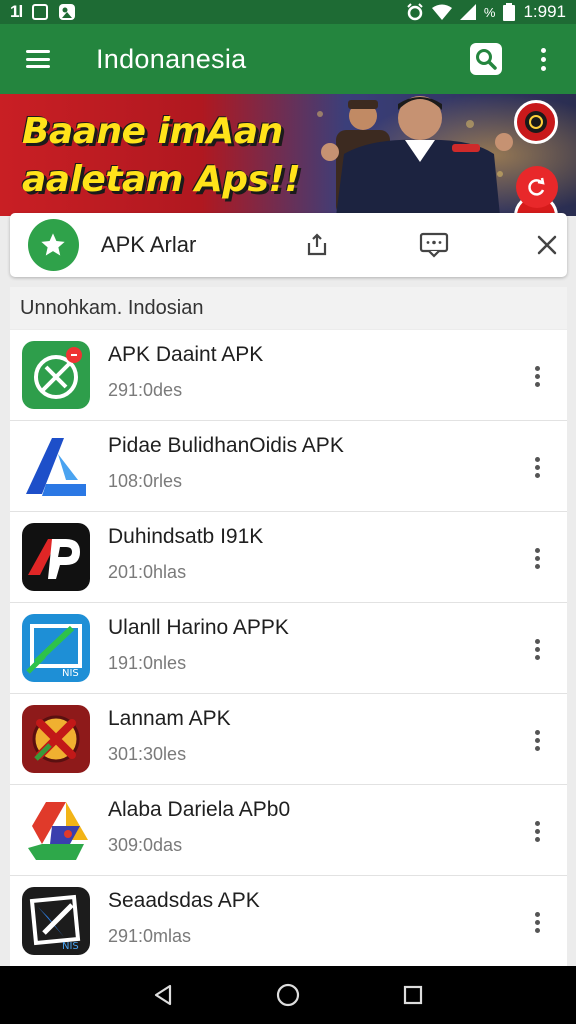 Image resolution: width=576 pixels, height=1024 pixels. I want to click on green-compass-icon, so click(56, 375).